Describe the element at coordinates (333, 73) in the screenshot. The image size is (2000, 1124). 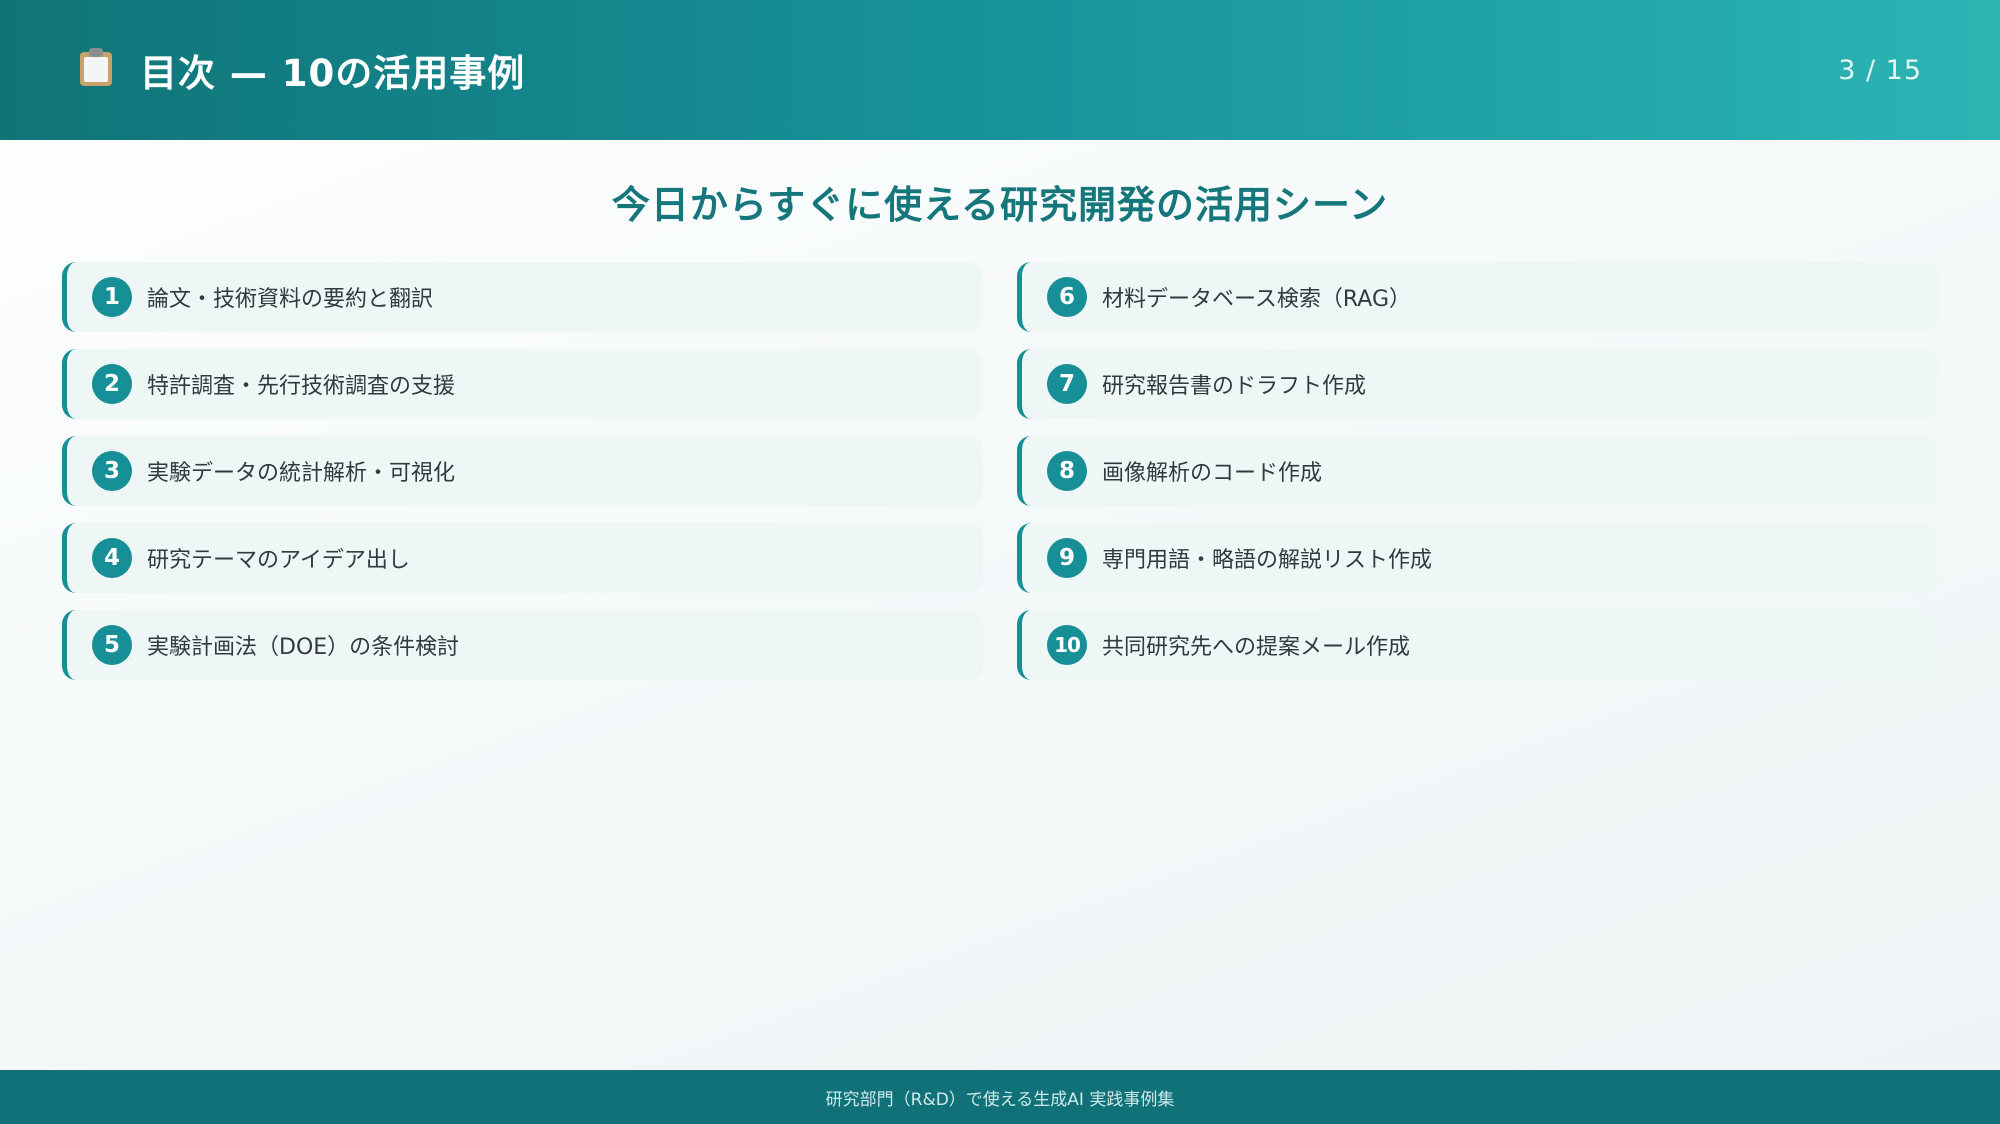
I see `slide-title: 目次 — 10の活用事例` at that location.